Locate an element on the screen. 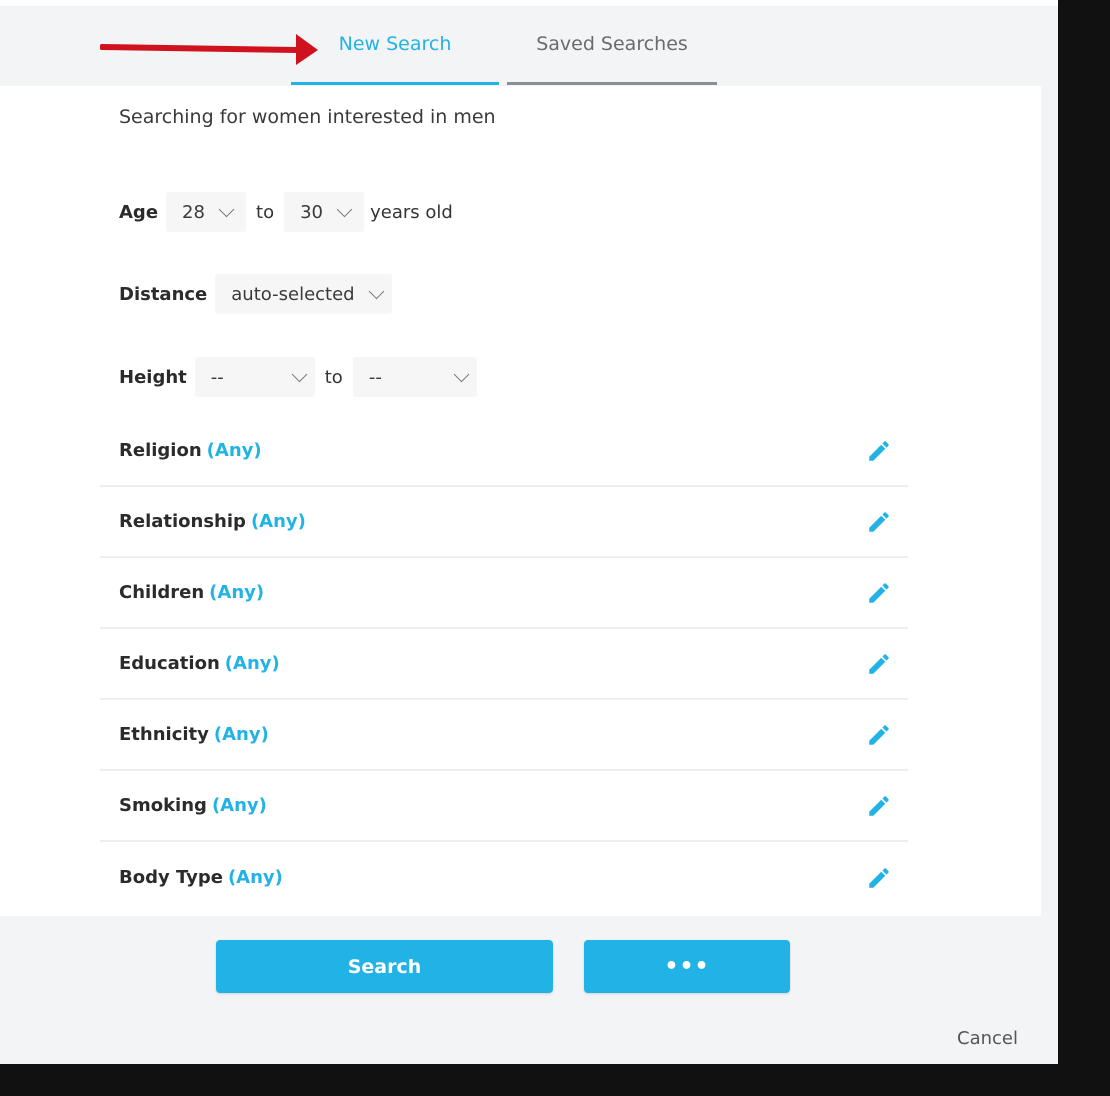 The width and height of the screenshot is (1110, 1096). age-row: Age 28 to 30 years old is located at coordinates (291, 212).